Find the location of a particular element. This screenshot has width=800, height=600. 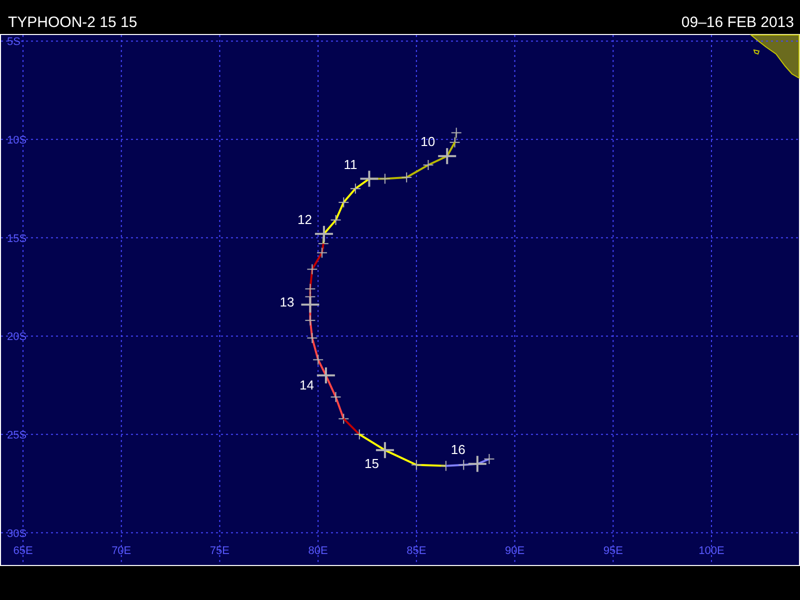

latitude-label: 25S is located at coordinates (17, 435).